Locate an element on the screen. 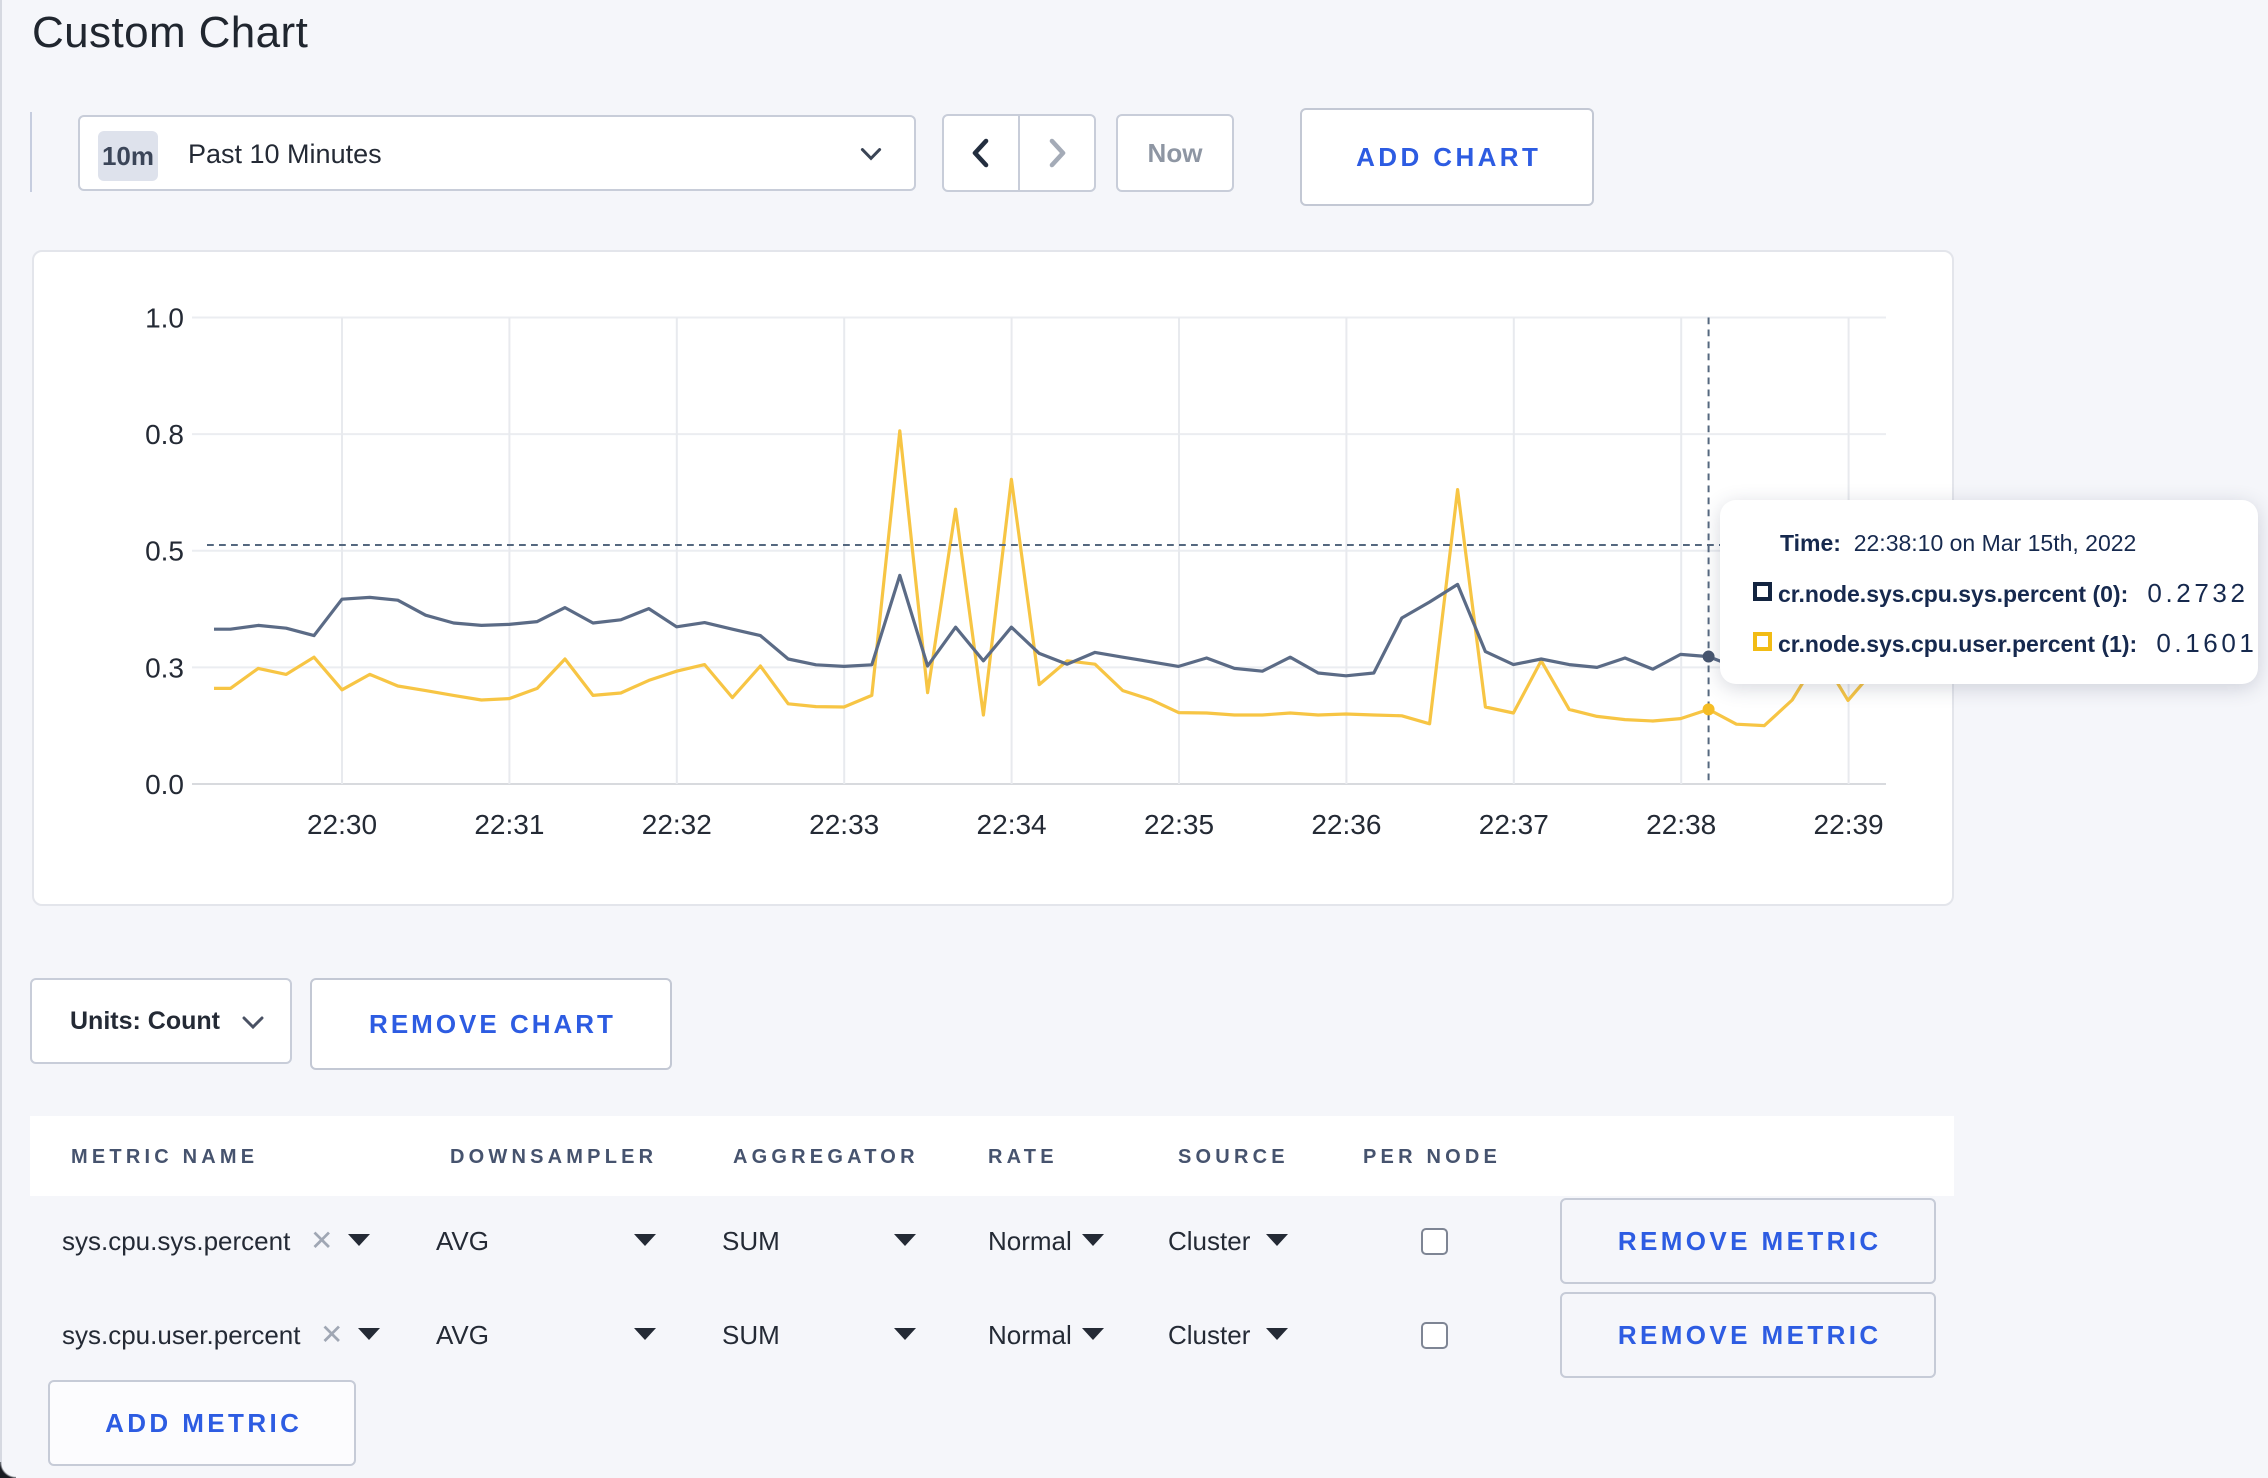 The height and width of the screenshot is (1478, 2268). svg-text: 22:36 is located at coordinates (1346, 824).